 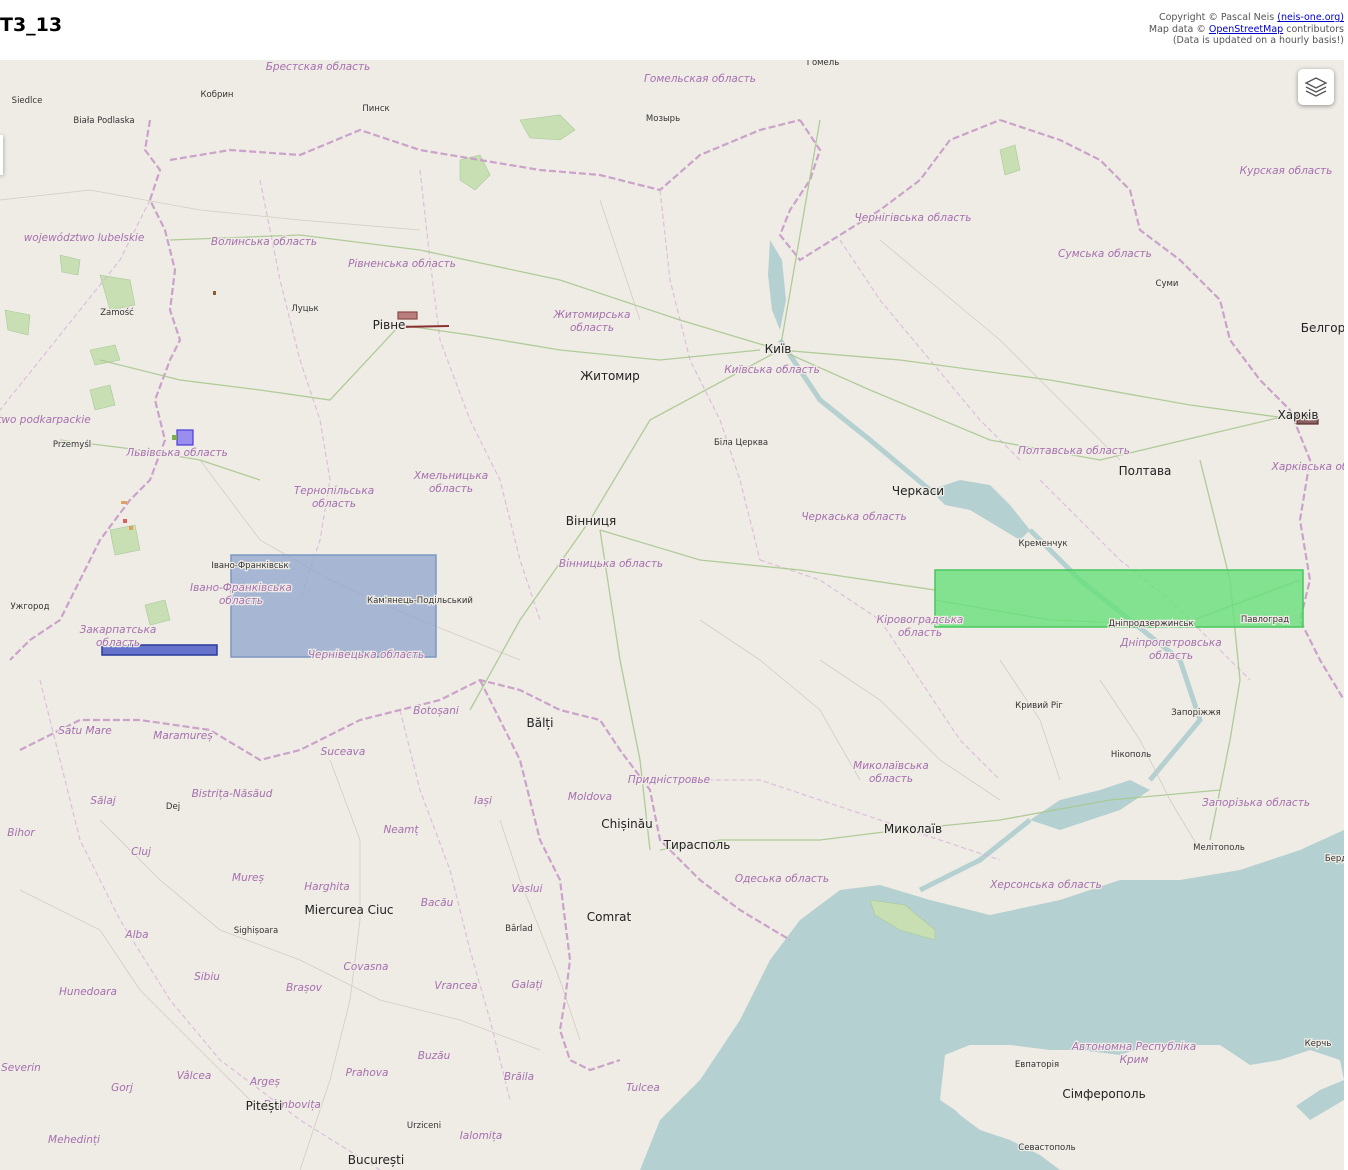 What do you see at coordinates (1170, 643) in the screenshot?
I see `region-label: Дніпропетровська` at bounding box center [1170, 643].